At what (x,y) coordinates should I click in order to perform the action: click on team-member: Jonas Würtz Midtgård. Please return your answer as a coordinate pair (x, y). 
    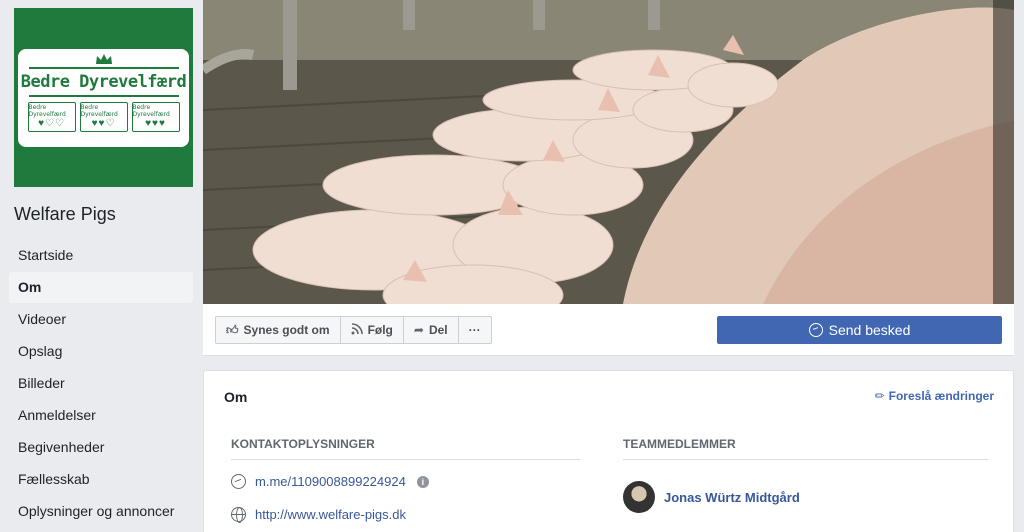
    Looking at the image, I should click on (711, 497).